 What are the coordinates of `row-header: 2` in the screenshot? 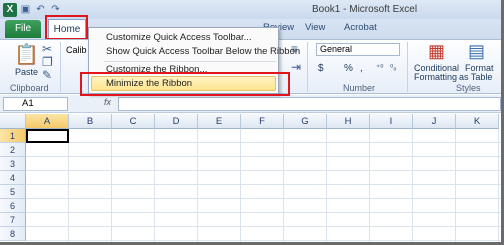 It's located at (13, 150).